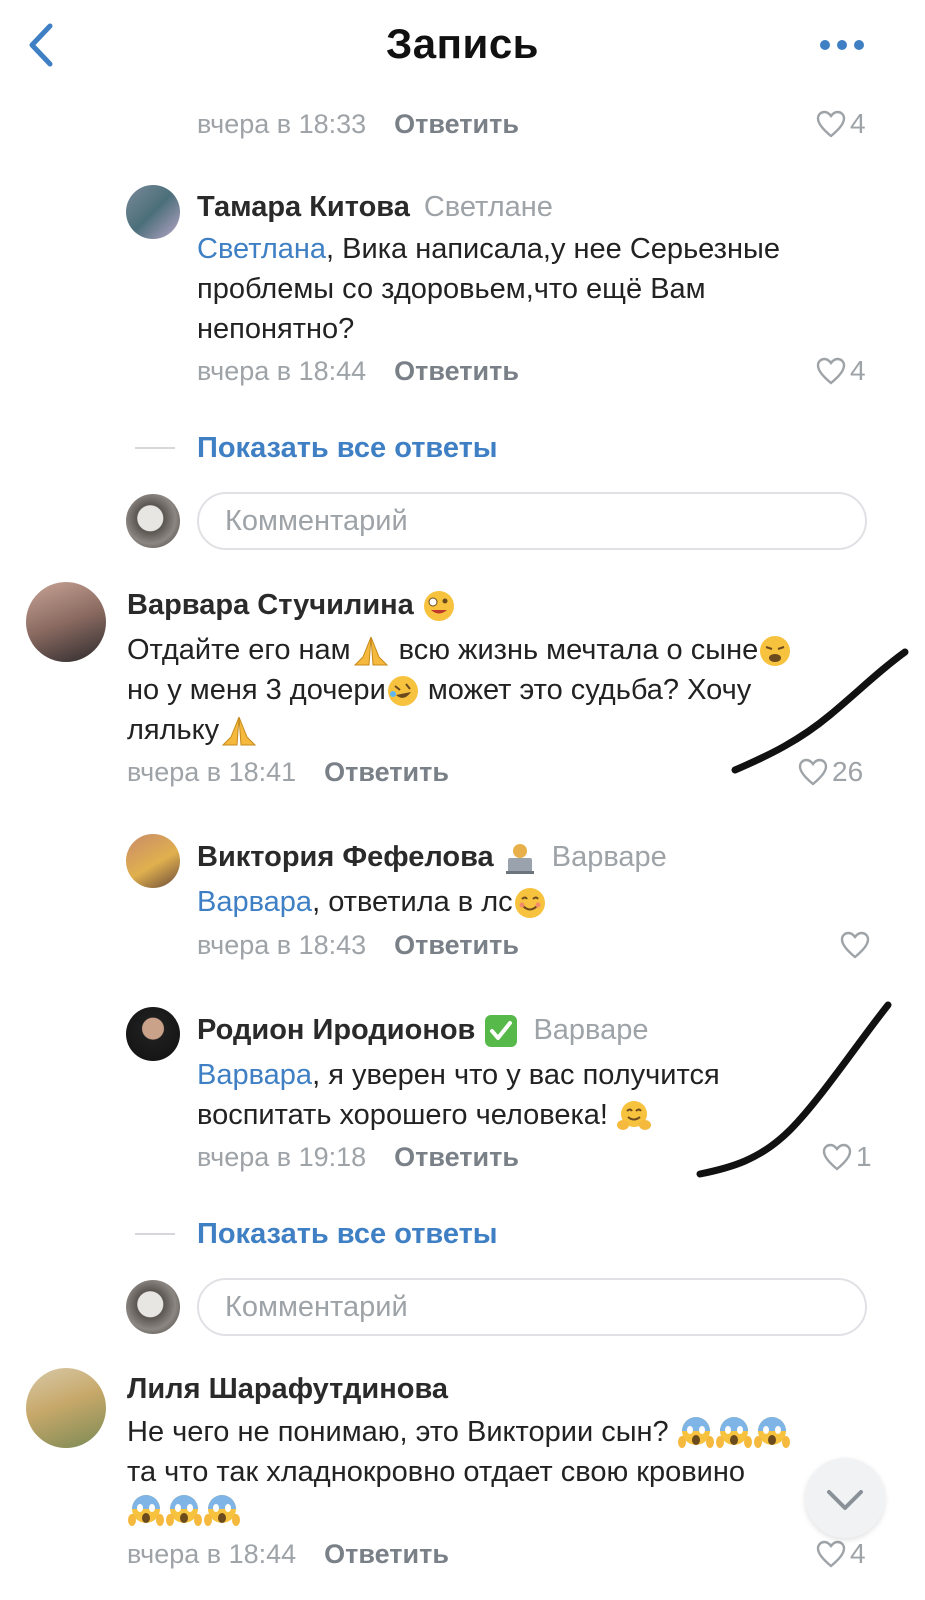 This screenshot has height=1600, width=925. I want to click on text-fragment: но у меня 3 дочери, so click(256, 690).